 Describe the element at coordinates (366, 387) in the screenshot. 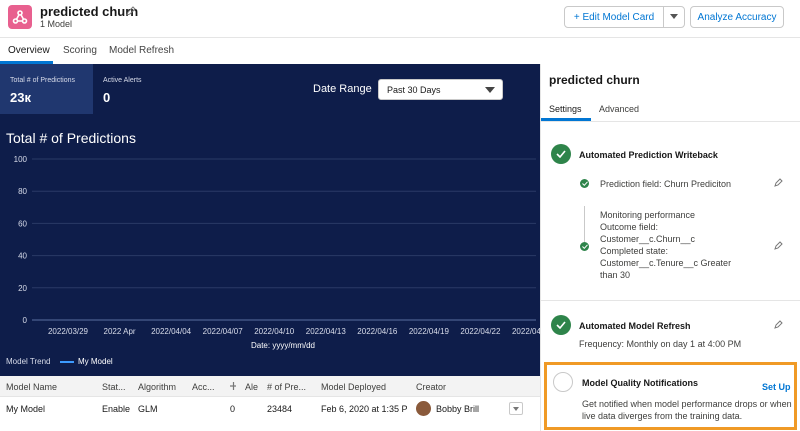

I see `col-model-deployed: Model Deployed` at that location.